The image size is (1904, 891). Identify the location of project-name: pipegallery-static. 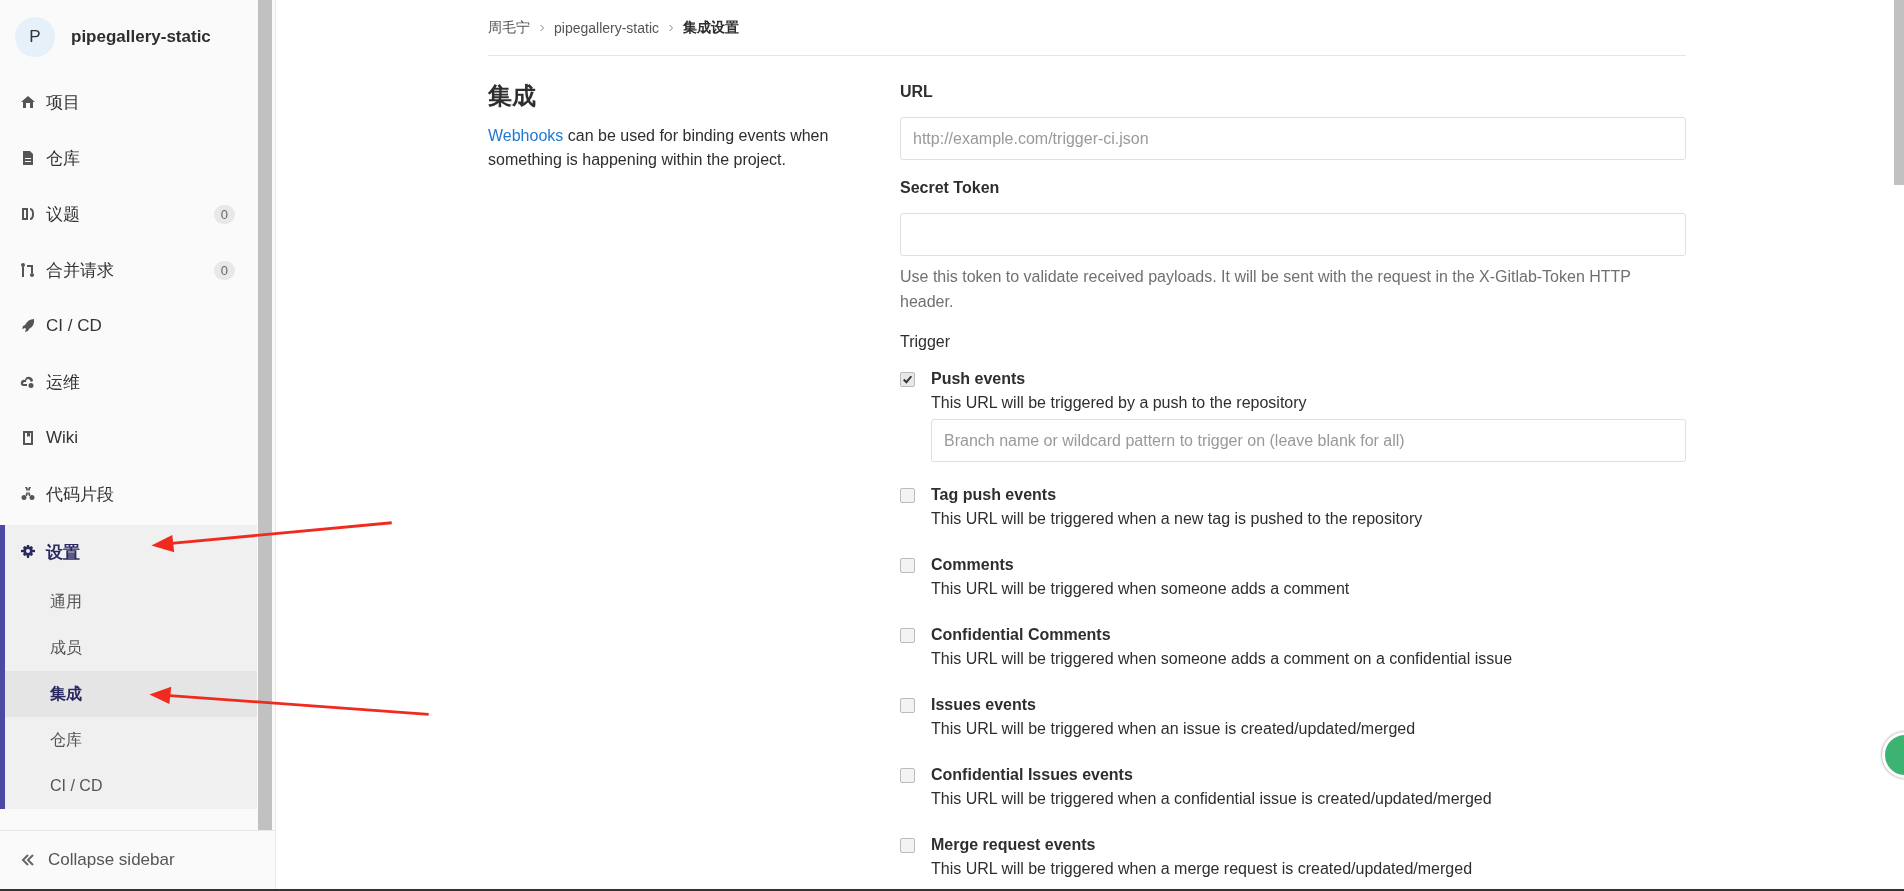
(141, 37).